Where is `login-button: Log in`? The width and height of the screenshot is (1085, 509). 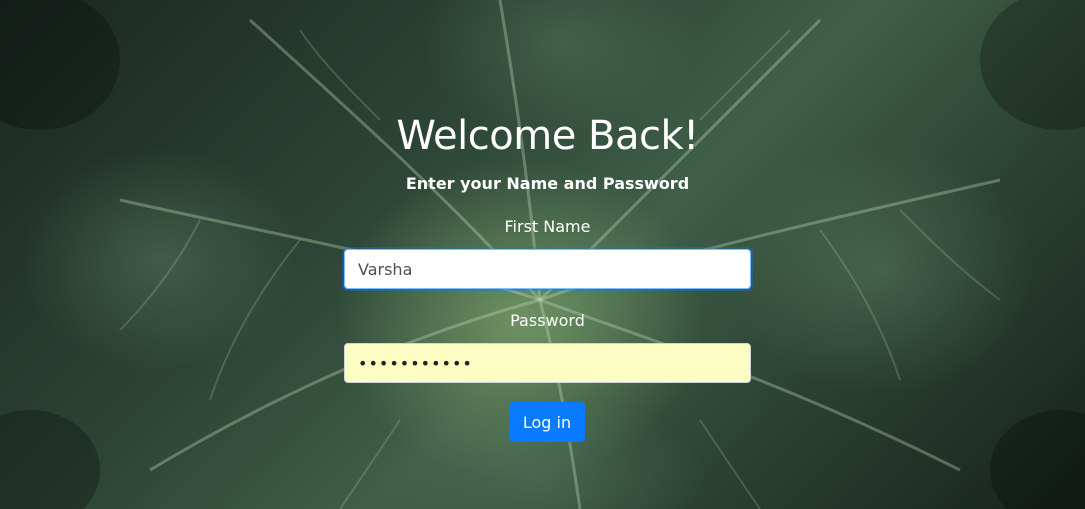
login-button: Log in is located at coordinates (547, 422).